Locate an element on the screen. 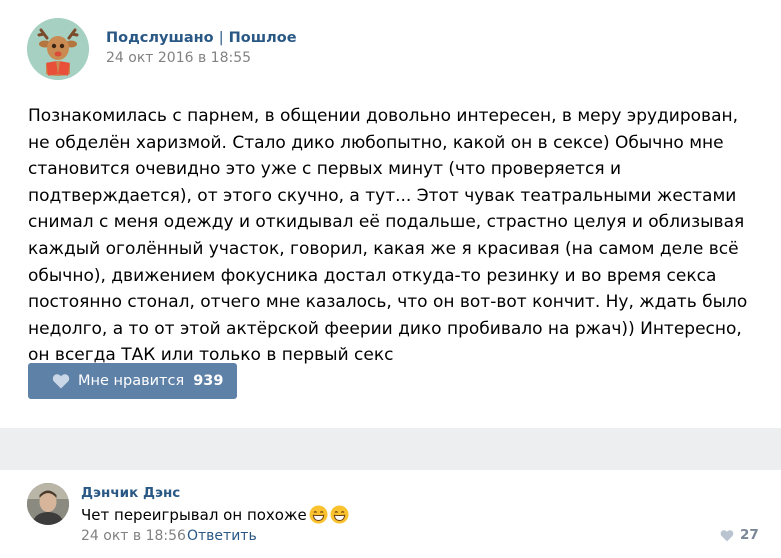  post-divider is located at coordinates (390, 449).